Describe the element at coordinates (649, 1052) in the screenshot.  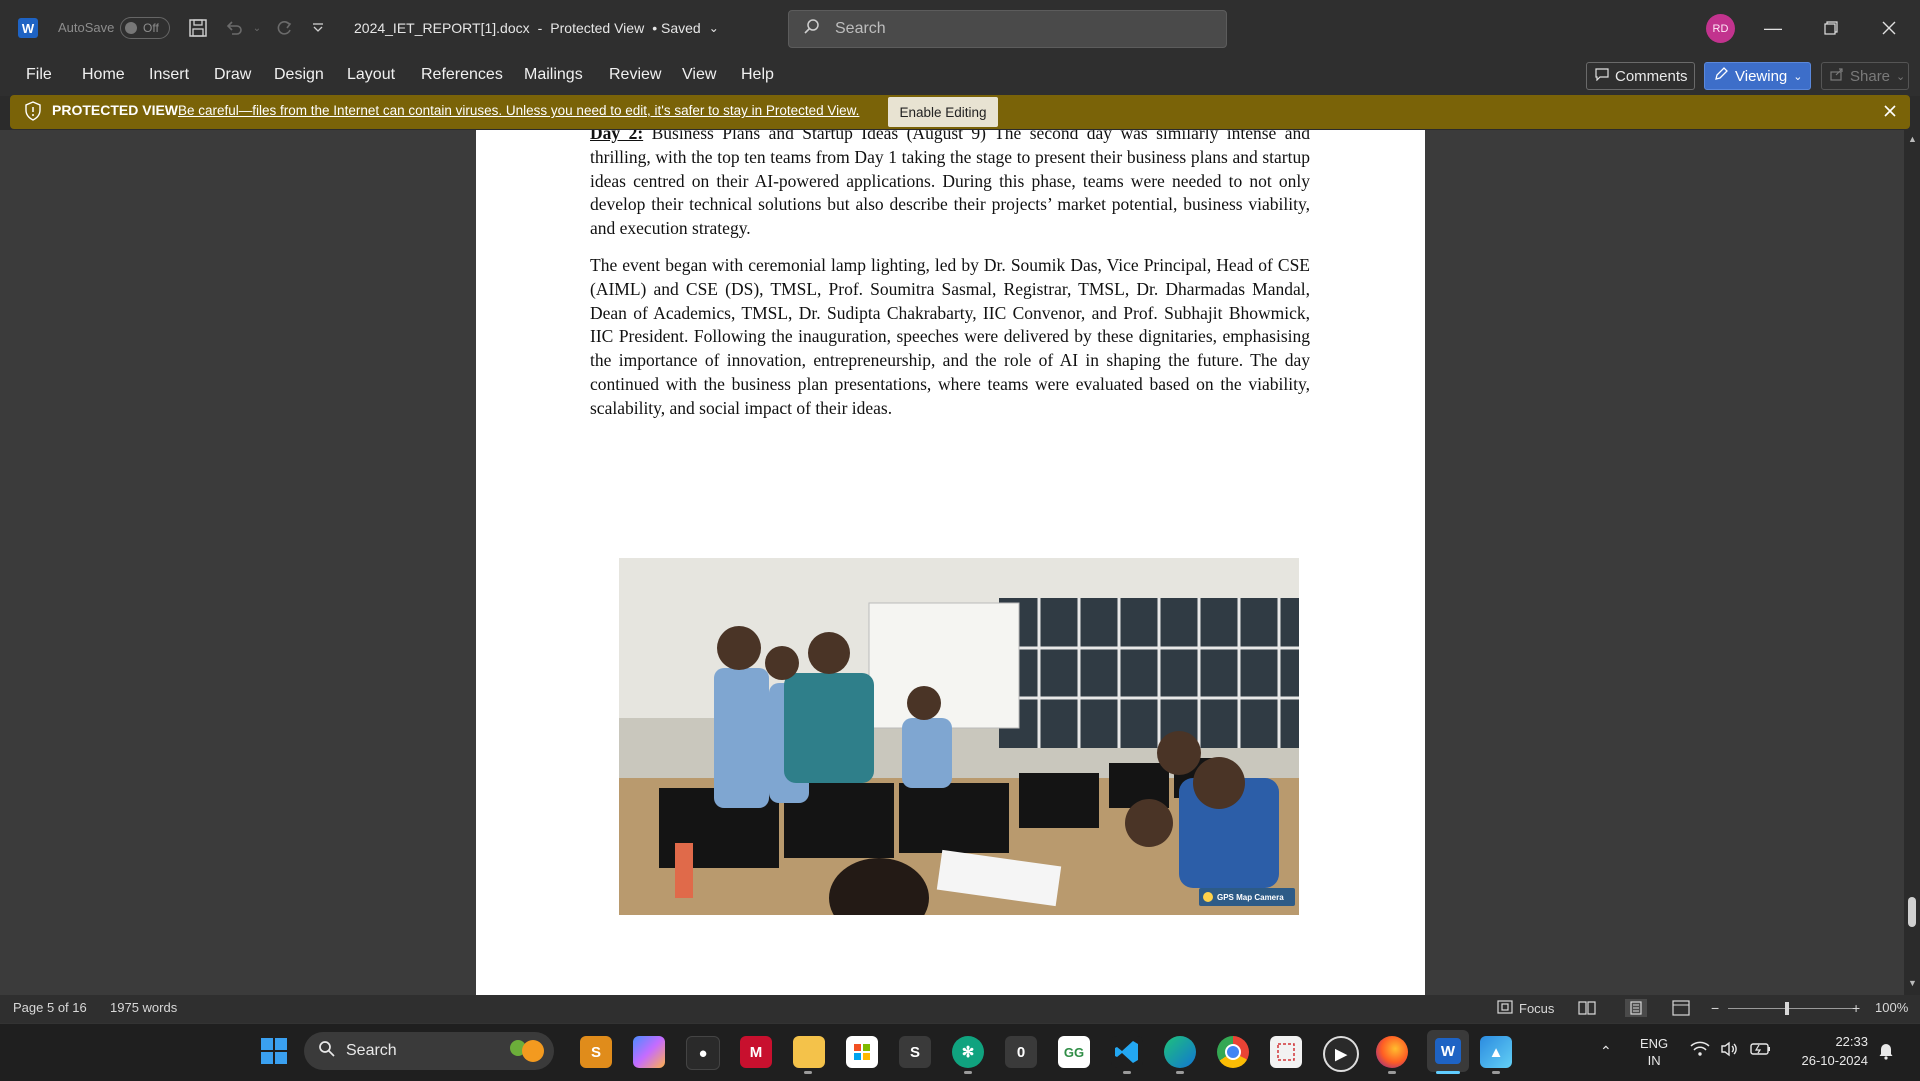
I see `copilot-icon` at that location.